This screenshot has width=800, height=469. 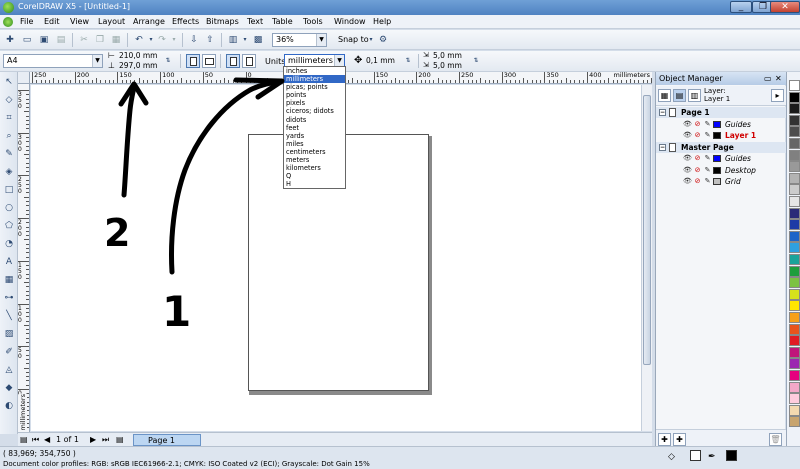 What do you see at coordinates (9, 298) in the screenshot?
I see `dimension-tool-icon: ⊶` at bounding box center [9, 298].